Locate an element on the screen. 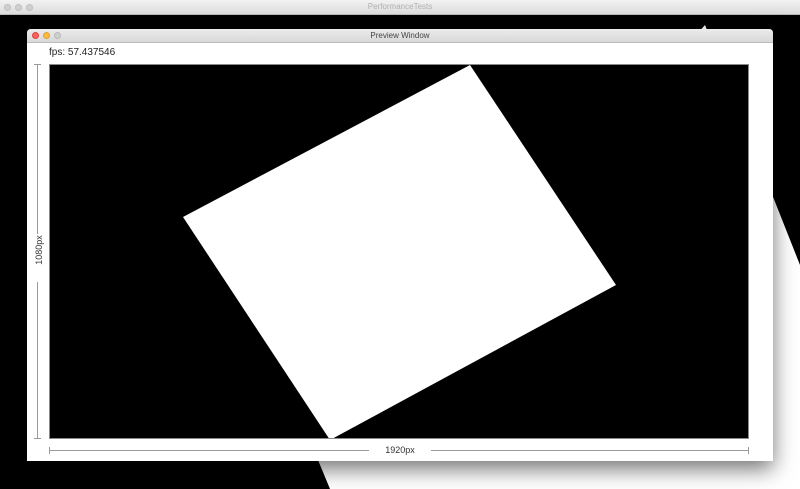 This screenshot has width=800, height=489. width-label: 1920px is located at coordinates (400, 450).